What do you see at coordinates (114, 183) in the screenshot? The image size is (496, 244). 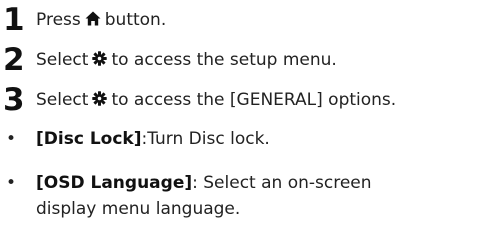 I see `option-term: [OSD Language]` at bounding box center [114, 183].